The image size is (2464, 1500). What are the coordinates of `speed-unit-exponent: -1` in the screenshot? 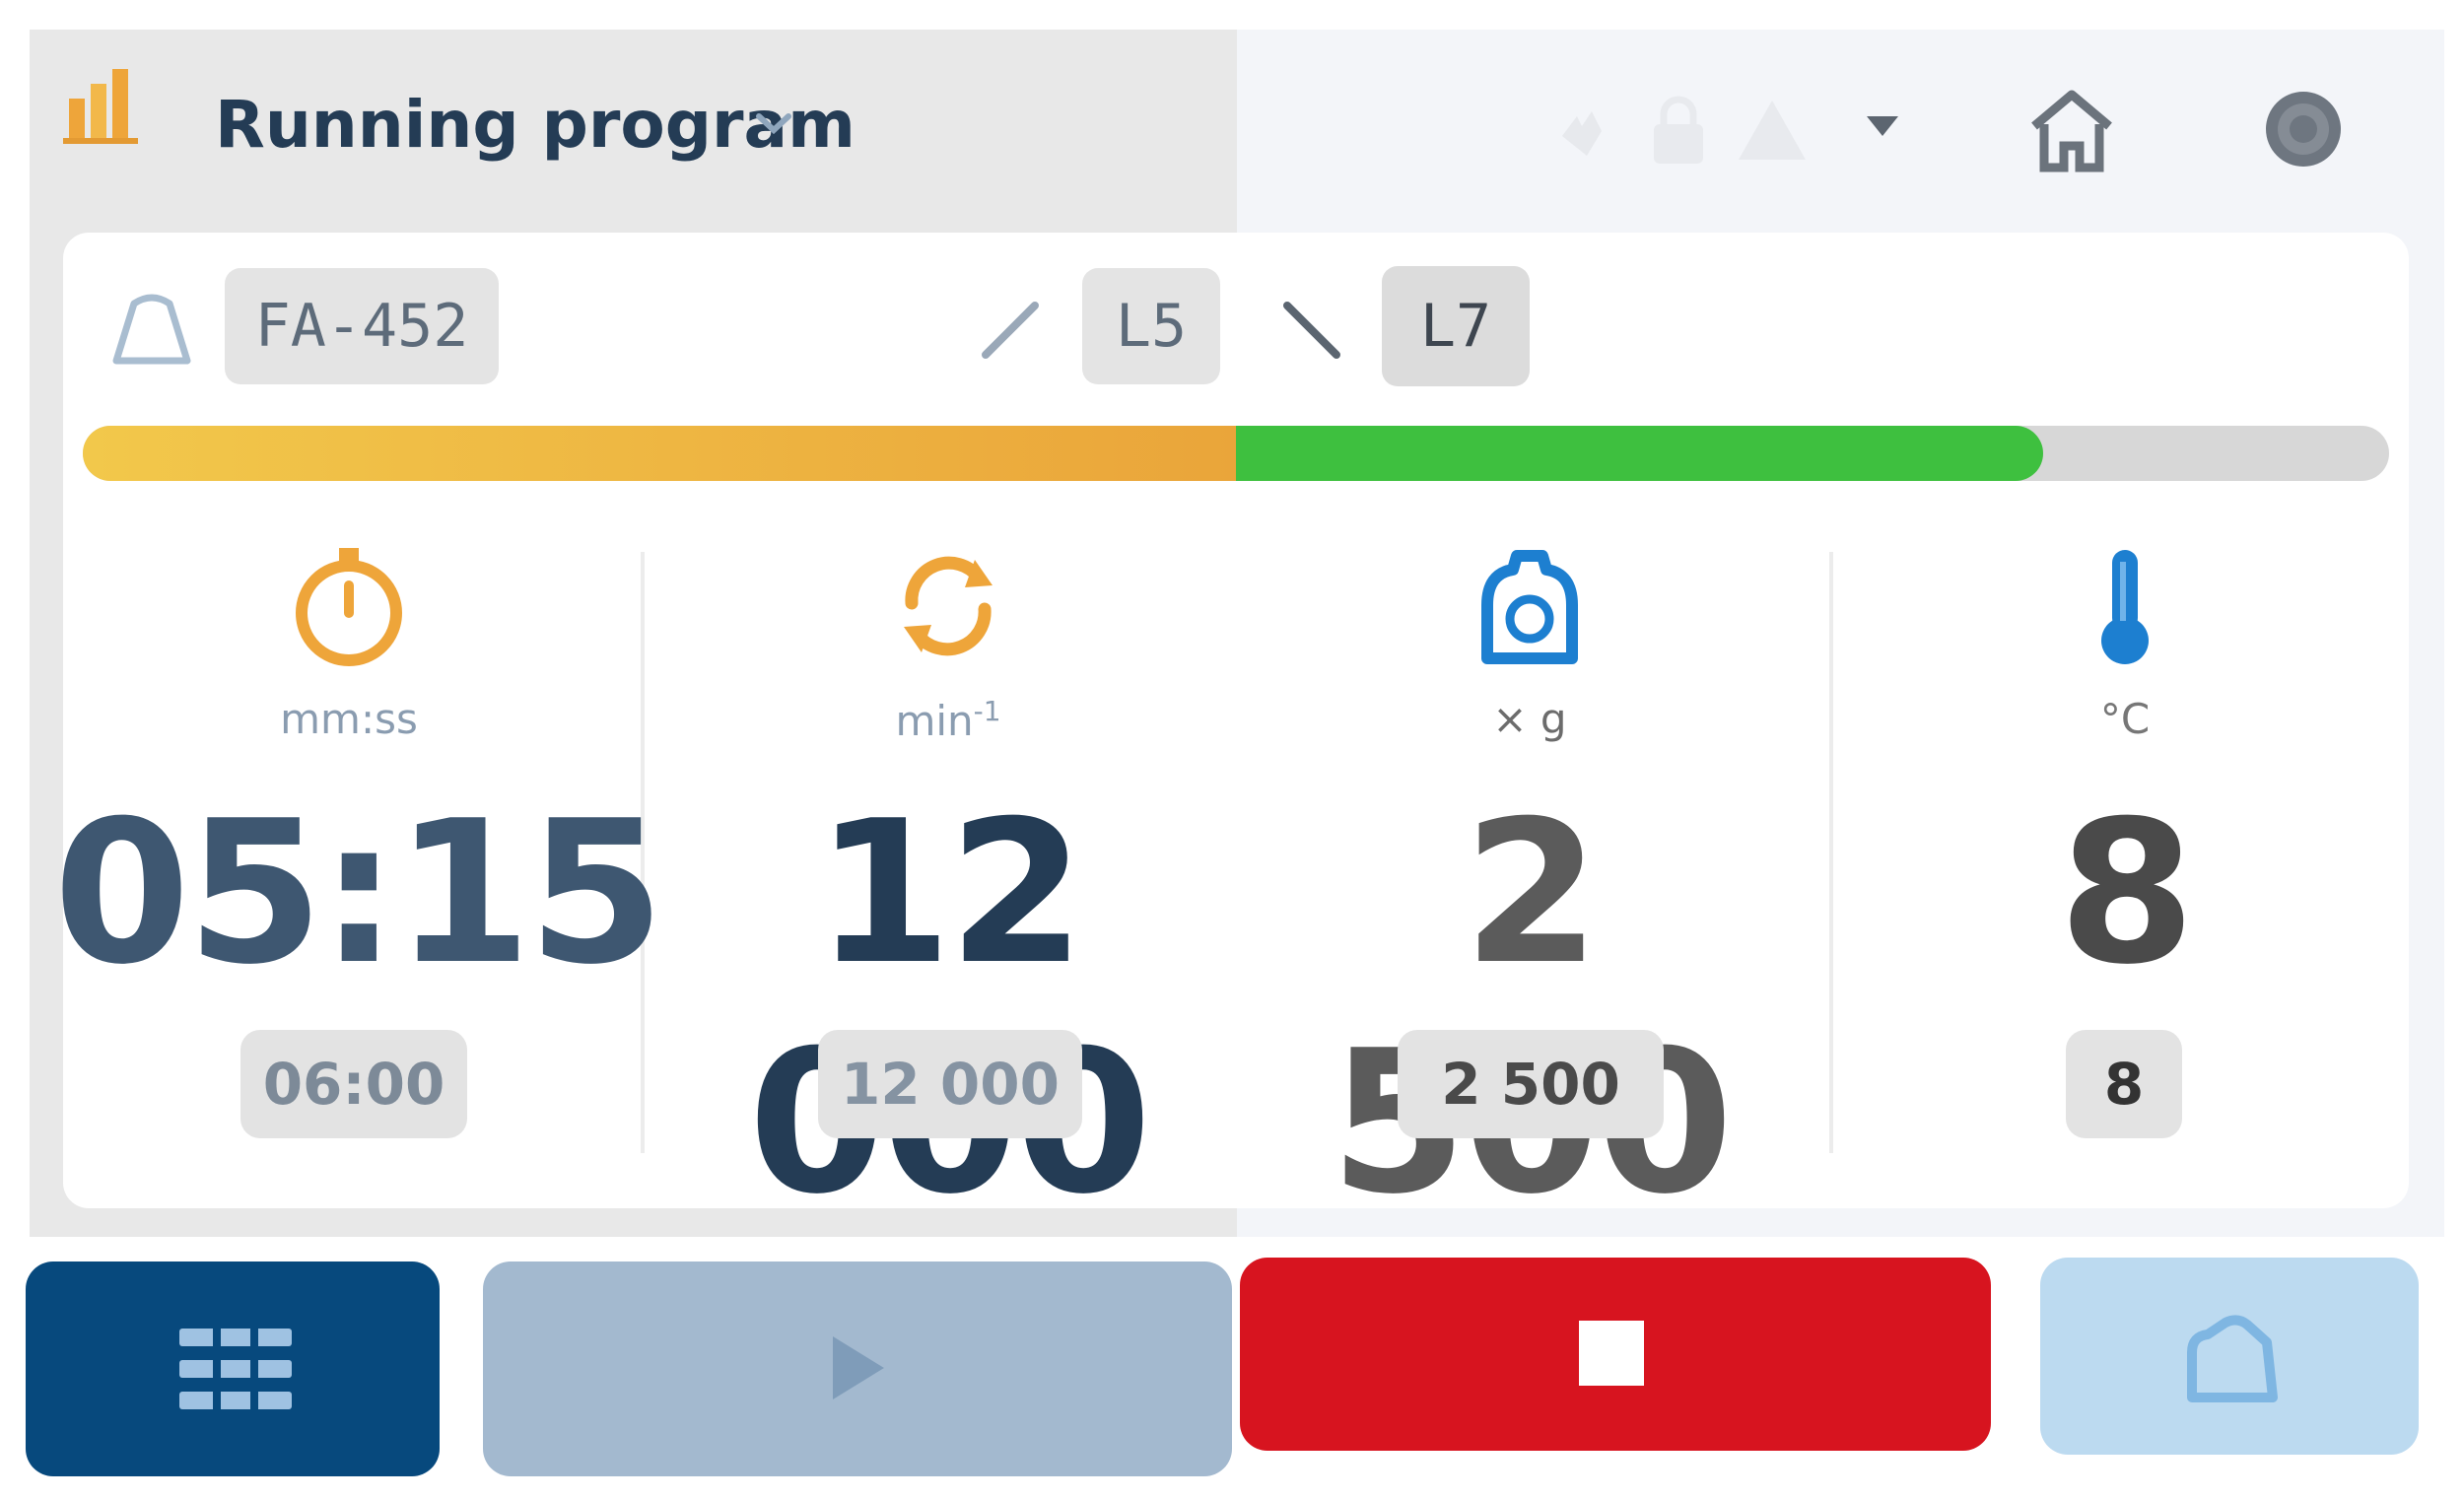 It's located at (987, 711).